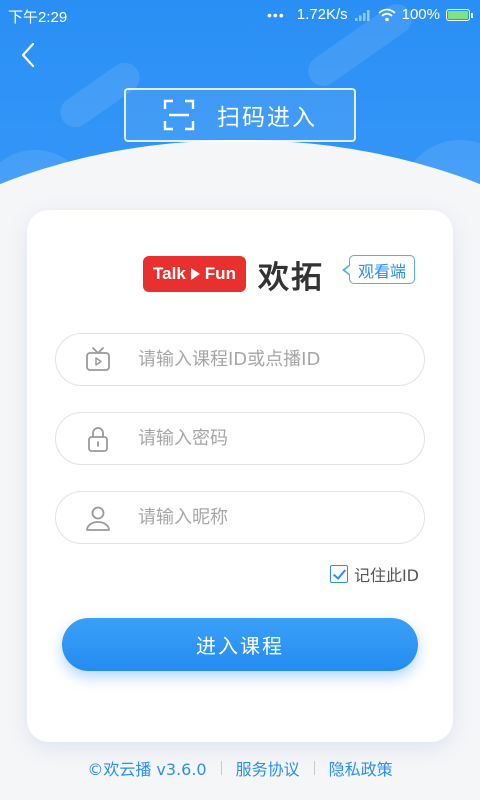  Describe the element at coordinates (98, 518) in the screenshot. I see `user-icon` at that location.